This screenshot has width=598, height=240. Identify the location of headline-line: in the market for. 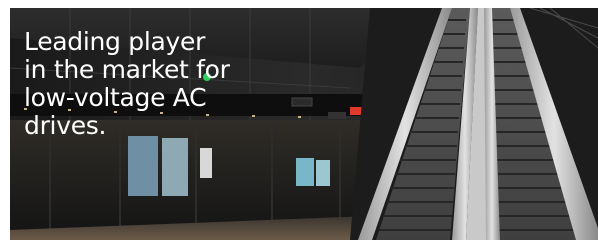
(127, 69).